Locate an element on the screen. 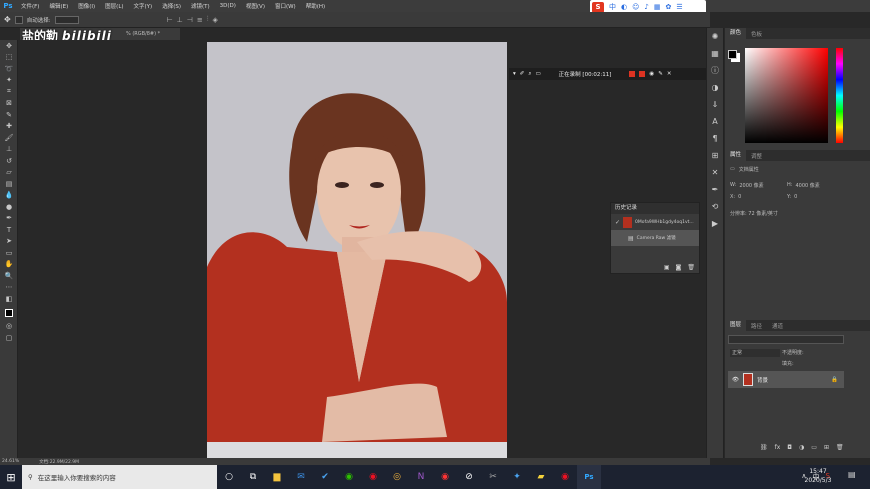  tab-layers: 图层 is located at coordinates (736, 325).